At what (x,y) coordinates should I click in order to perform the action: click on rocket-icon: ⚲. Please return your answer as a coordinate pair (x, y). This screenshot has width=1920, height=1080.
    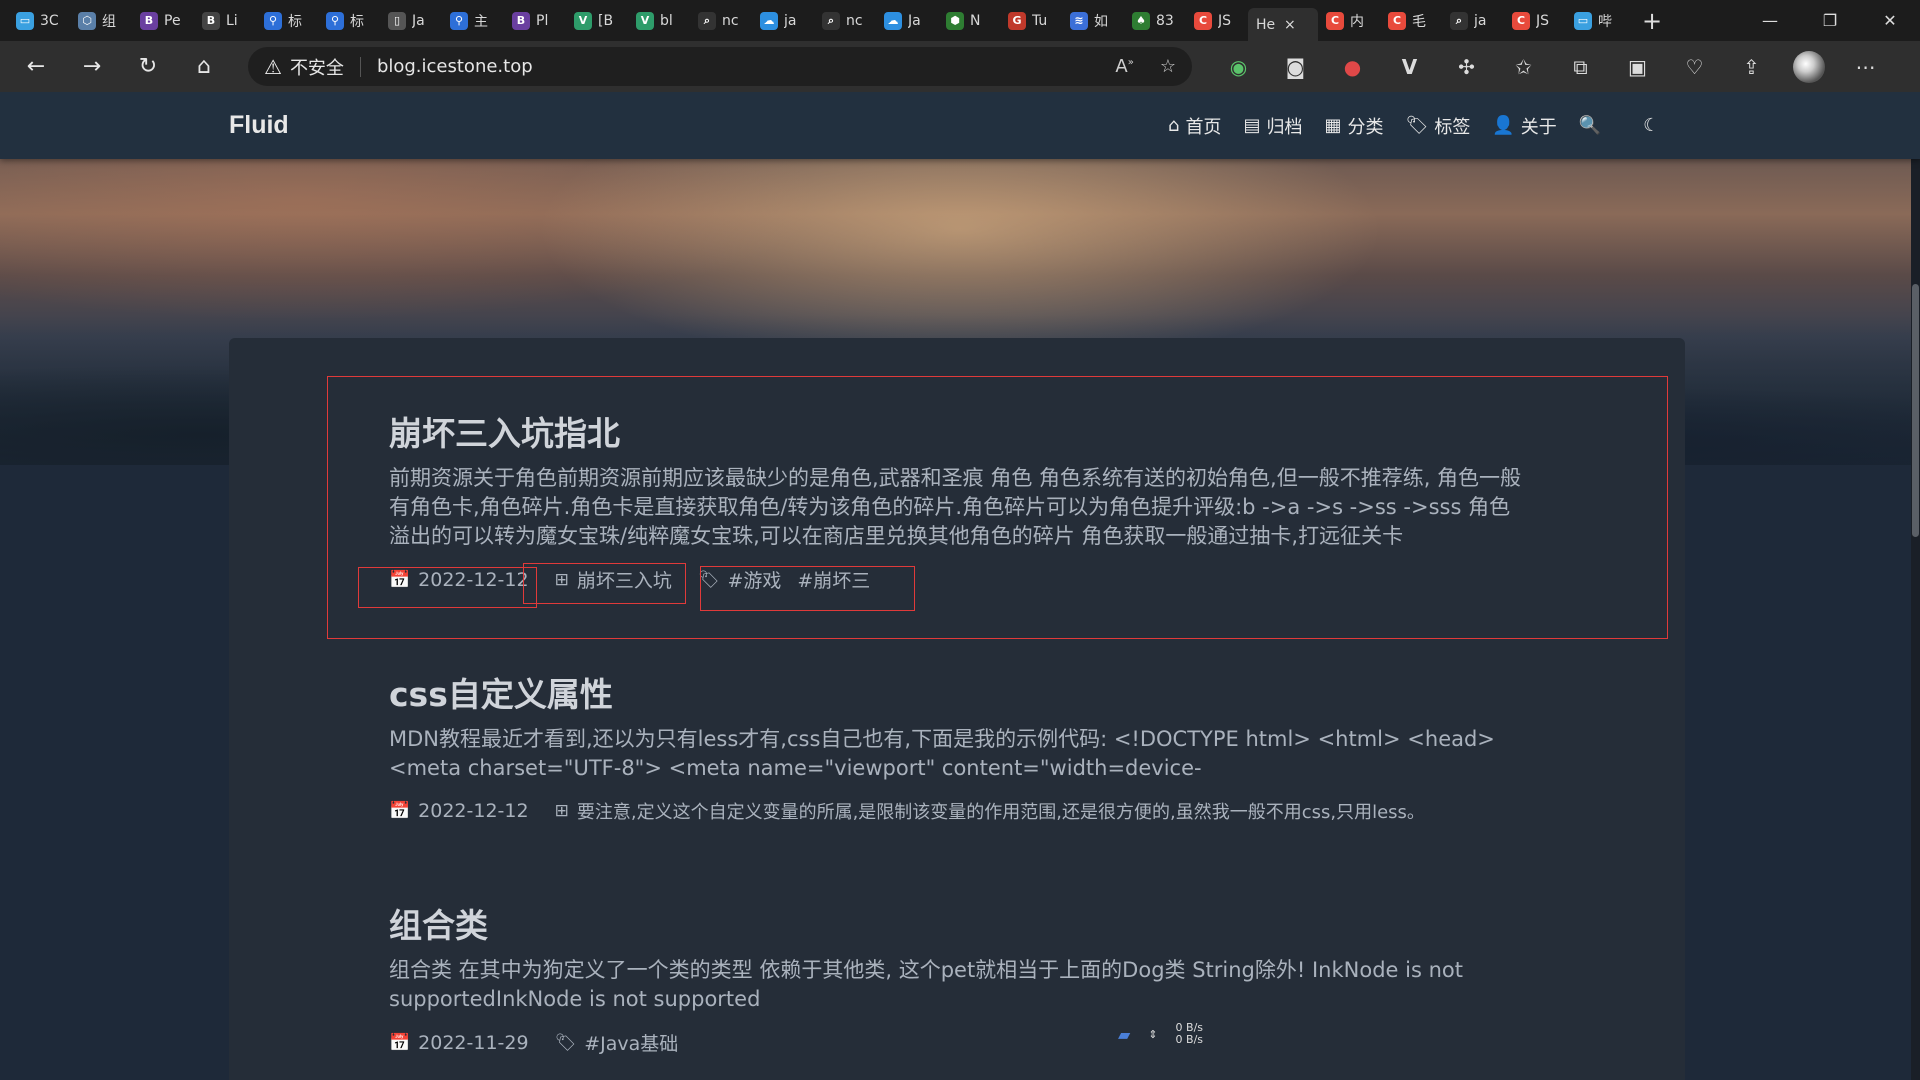
    Looking at the image, I should click on (335, 20).